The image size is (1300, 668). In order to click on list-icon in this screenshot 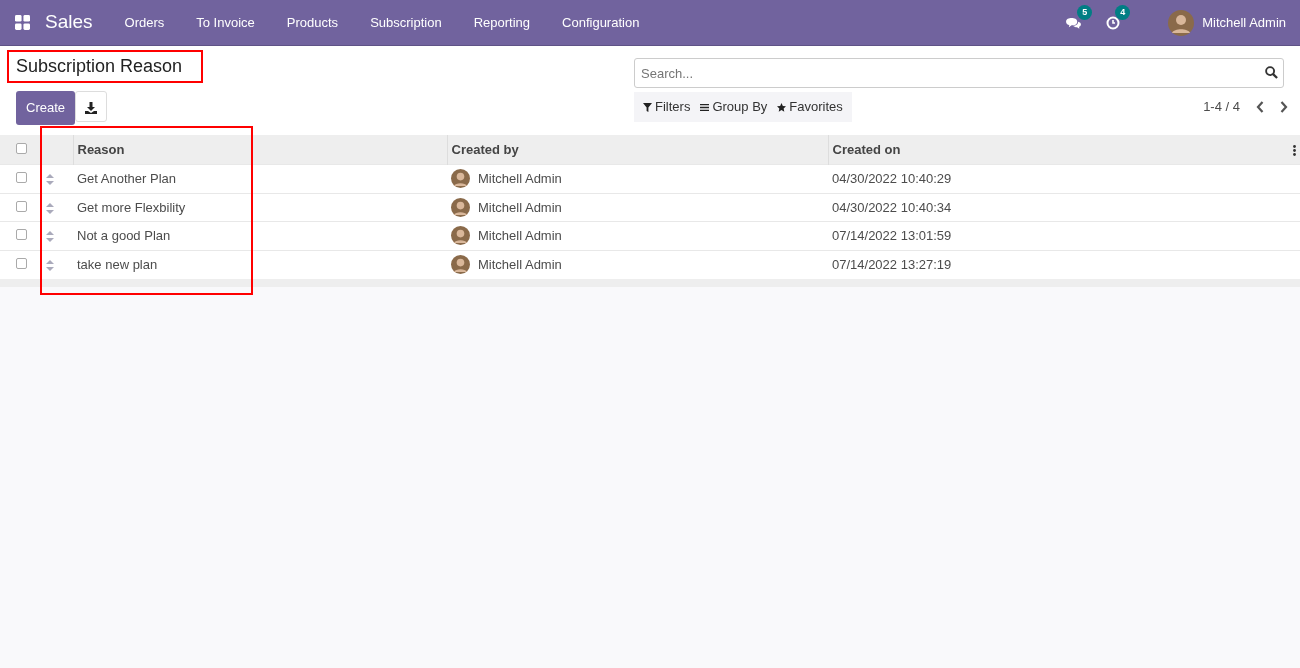, I will do `click(705, 107)`.